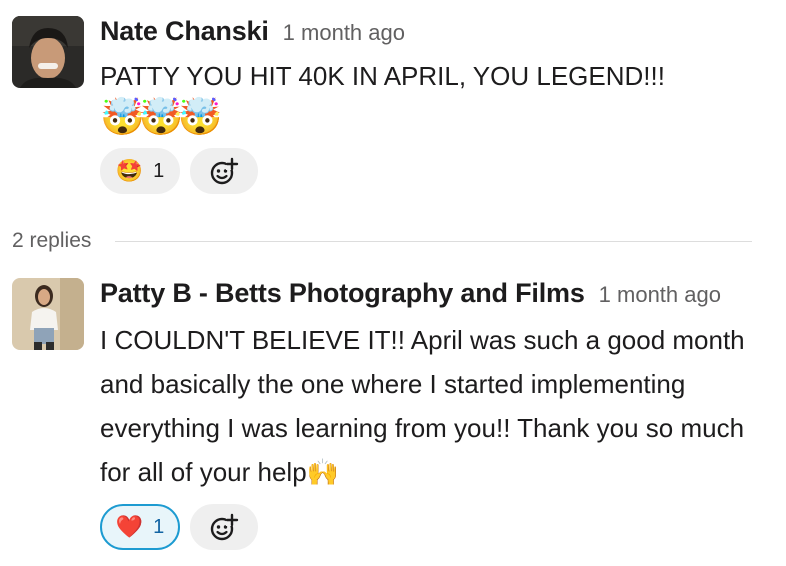 The width and height of the screenshot is (786, 566). Describe the element at coordinates (433, 171) in the screenshot. I see `reactions-bar: 🤩 1` at that location.